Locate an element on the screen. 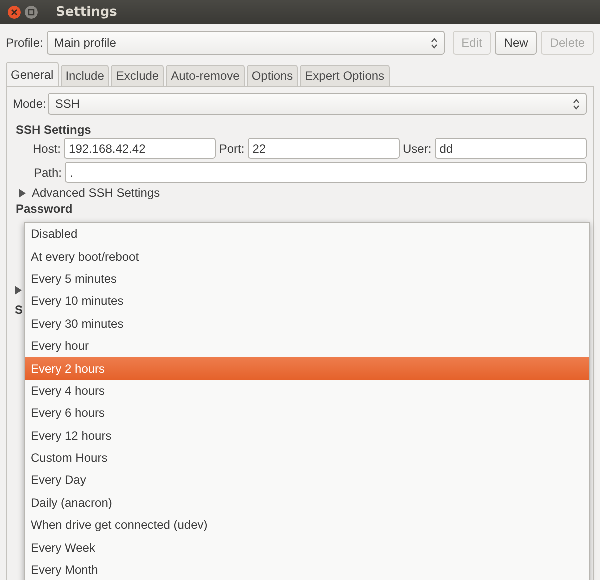 The image size is (600, 580). mode-dropdown: SSH is located at coordinates (317, 104).